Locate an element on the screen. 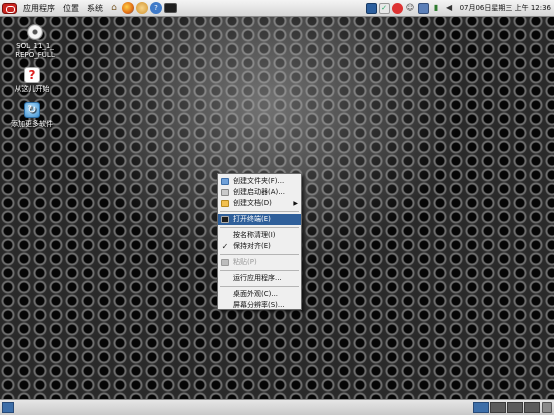 The width and height of the screenshot is (554, 415). power-icon: ▮ is located at coordinates (436, 8).